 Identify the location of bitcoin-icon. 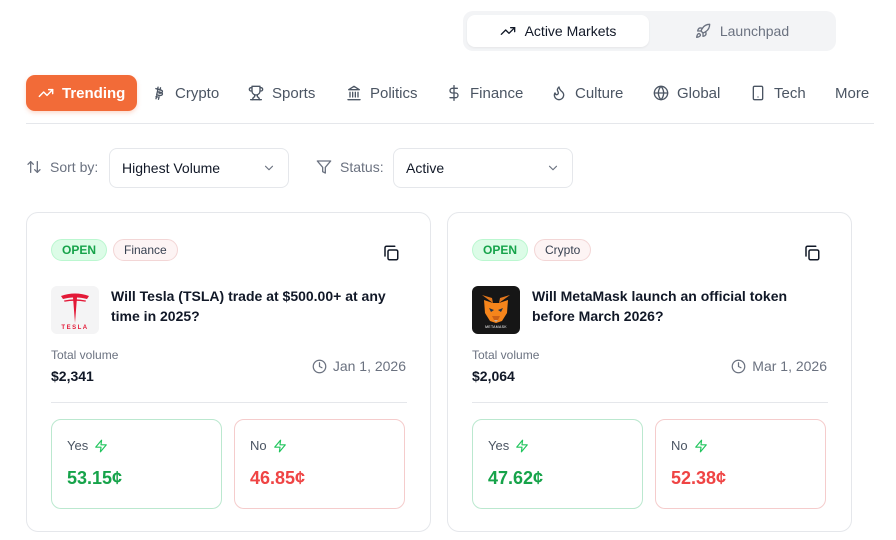
(159, 93).